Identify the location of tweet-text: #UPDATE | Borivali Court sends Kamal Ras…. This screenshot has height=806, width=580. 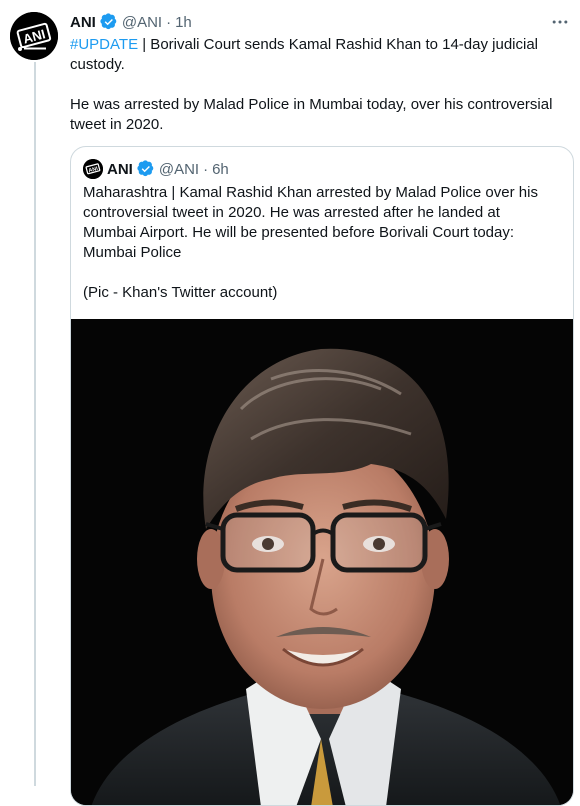
(320, 95).